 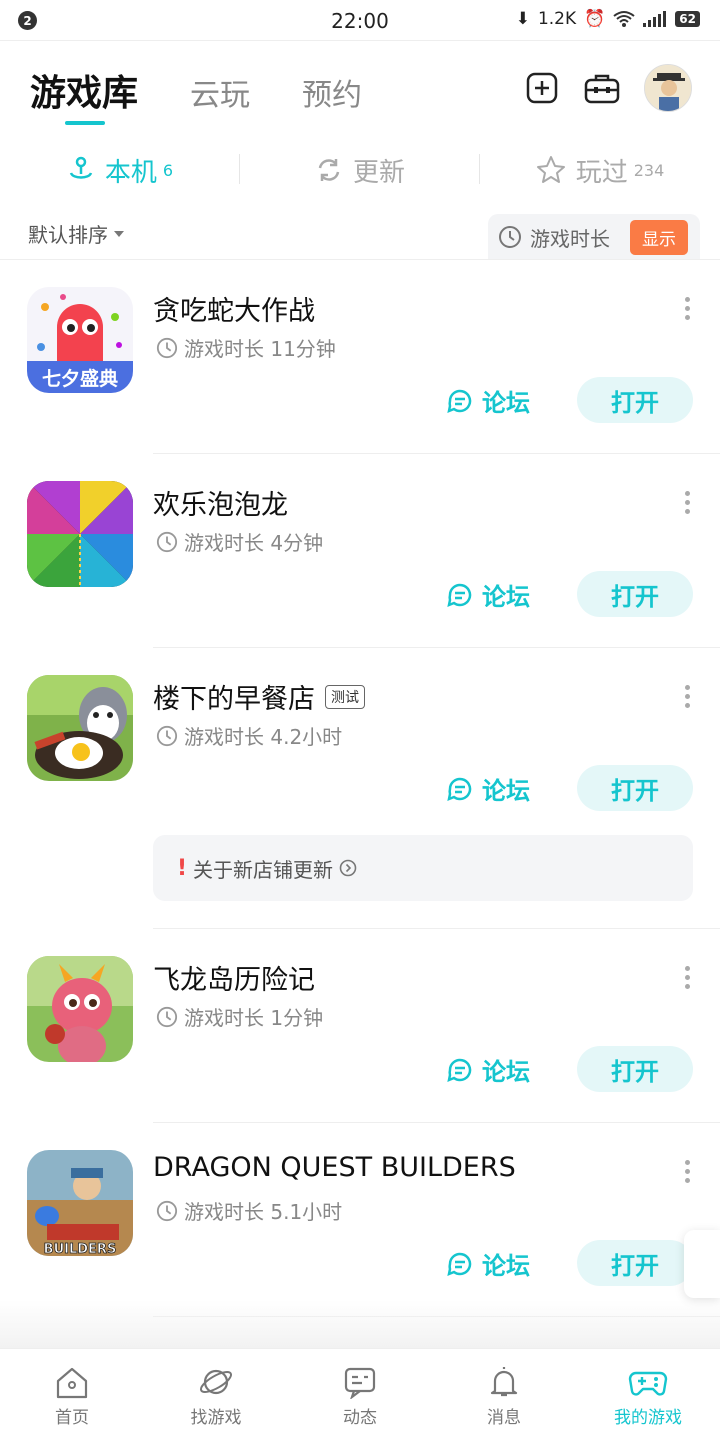 I want to click on tab-cloud-play: 云玩, so click(x=220, y=92).